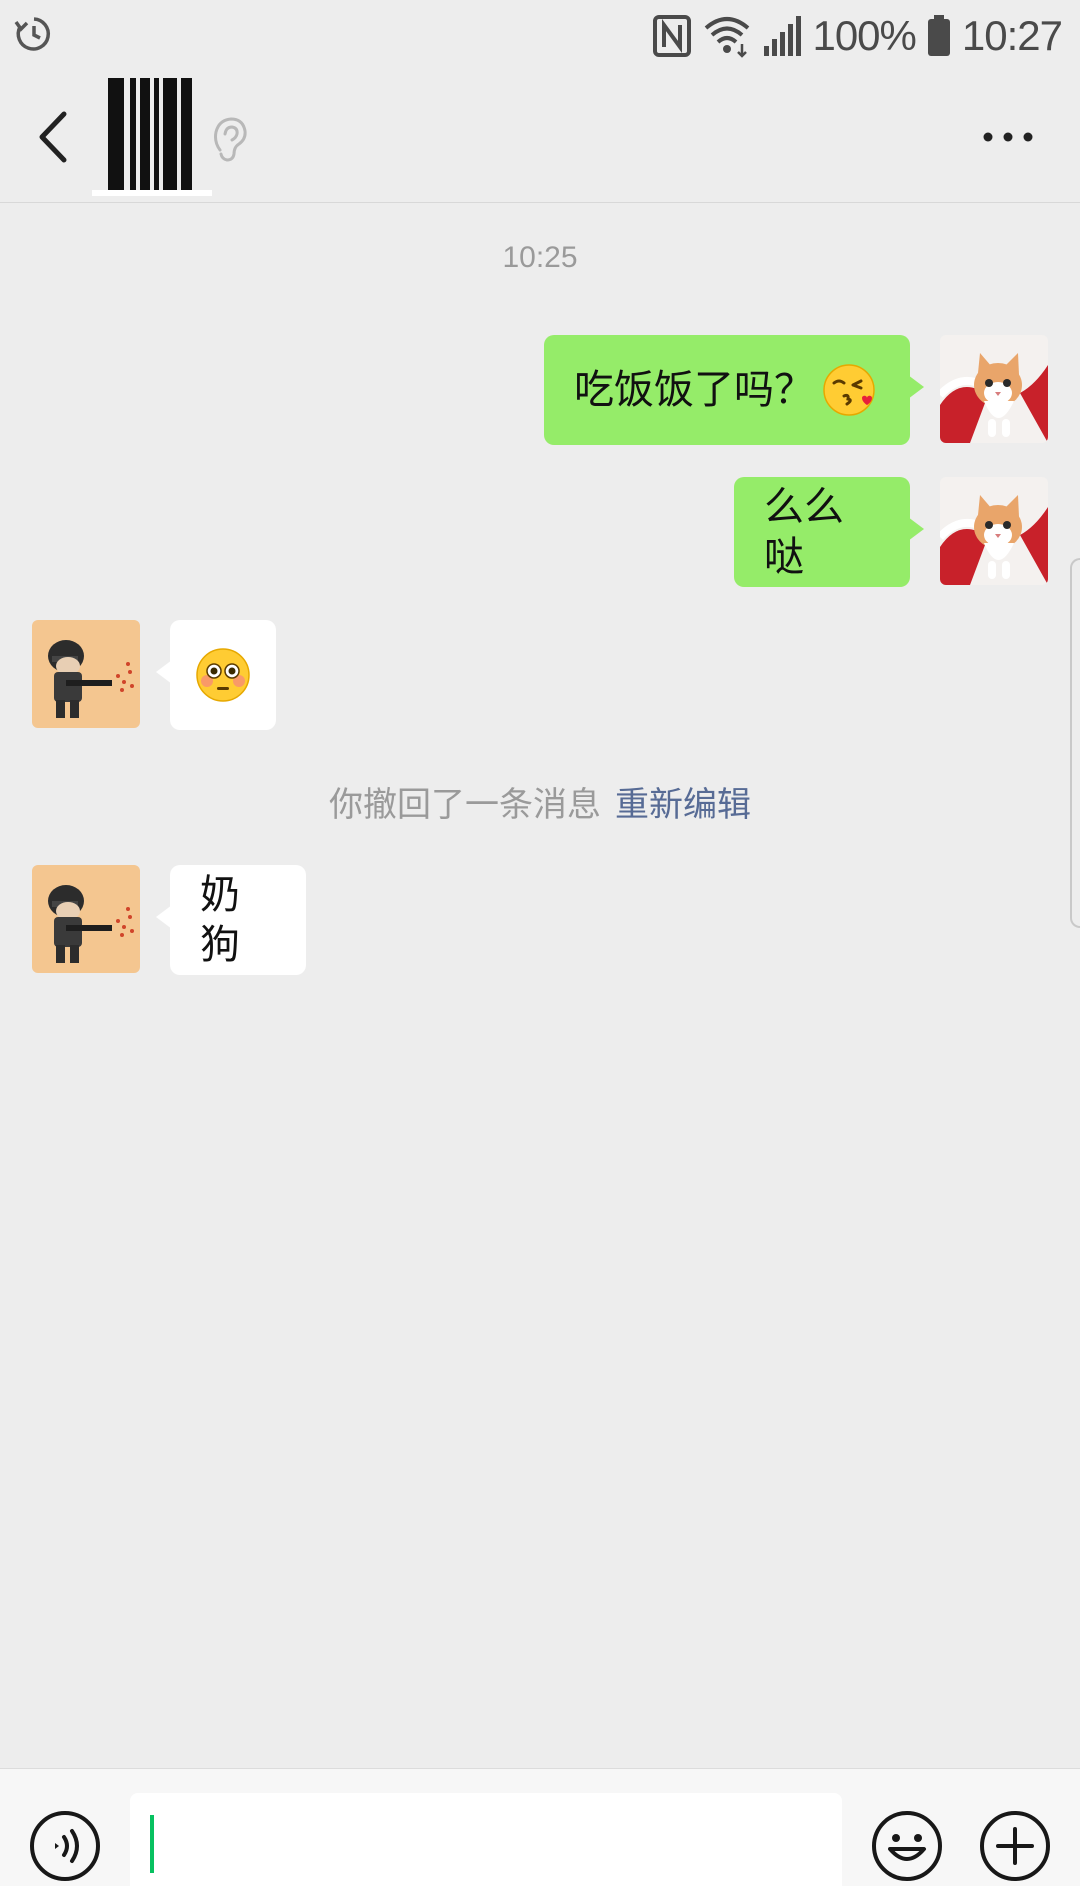 Image resolution: width=1080 pixels, height=1886 pixels. I want to click on re-edit-link: 重新编辑, so click(683, 805).